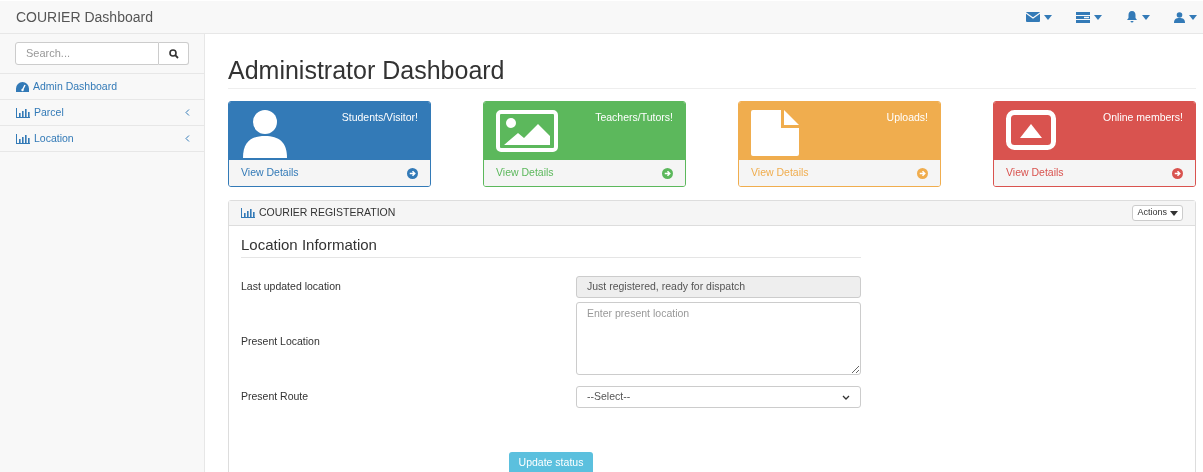 The height and width of the screenshot is (472, 1203). What do you see at coordinates (291, 287) in the screenshot?
I see `field-label: Last updated location` at bounding box center [291, 287].